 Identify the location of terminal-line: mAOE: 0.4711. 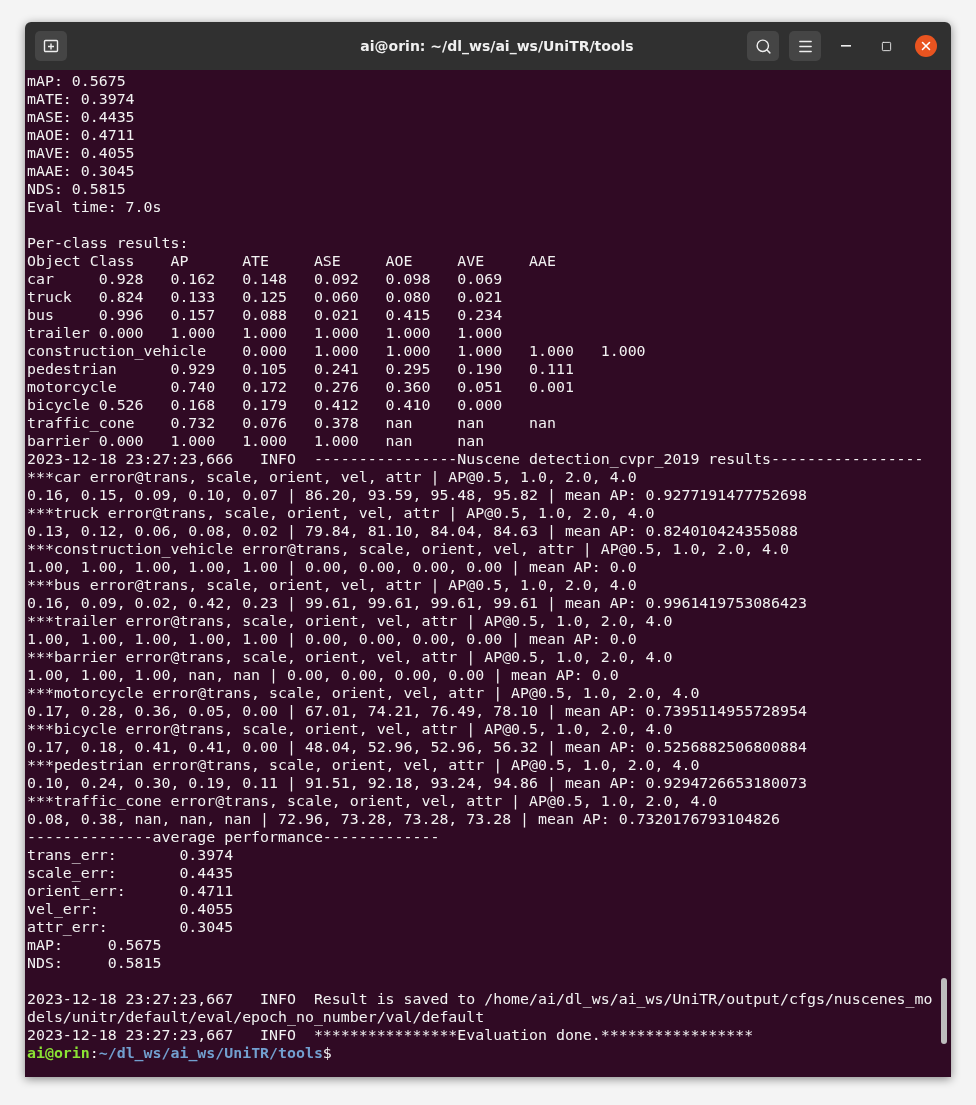
(81, 135).